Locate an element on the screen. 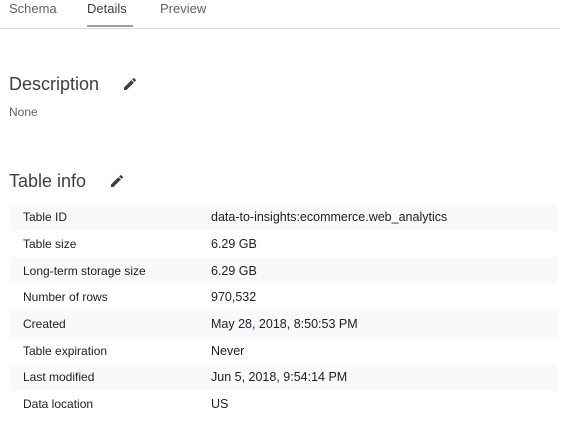 This screenshot has width=574, height=422. info-row-data-location: Data location US is located at coordinates (283, 404).